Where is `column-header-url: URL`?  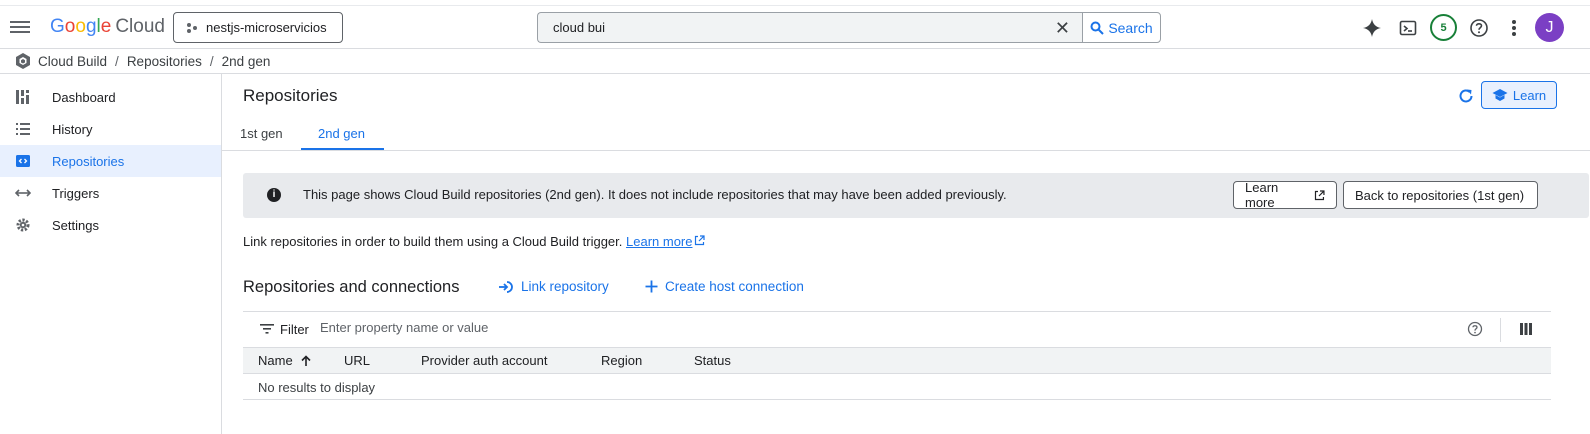 column-header-url: URL is located at coordinates (357, 360).